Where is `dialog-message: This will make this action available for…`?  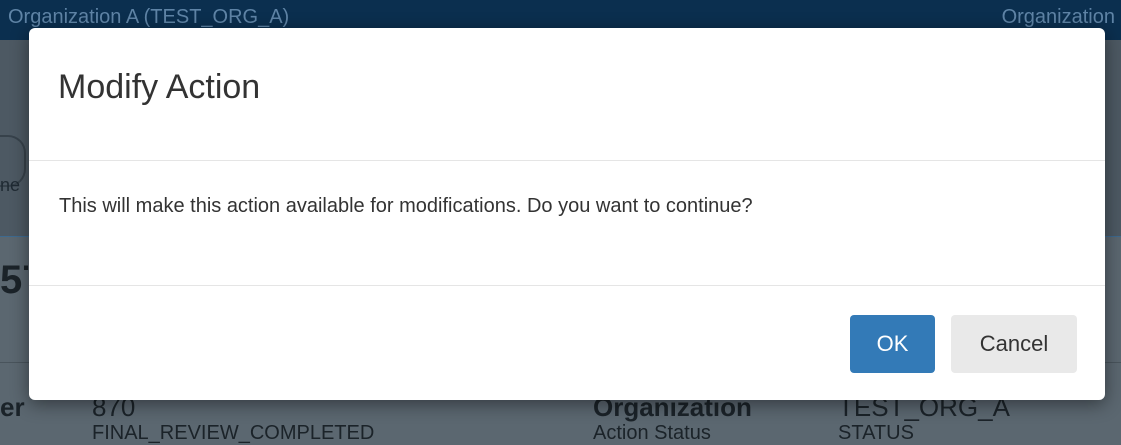
dialog-message: This will make this action available for… is located at coordinates (406, 206).